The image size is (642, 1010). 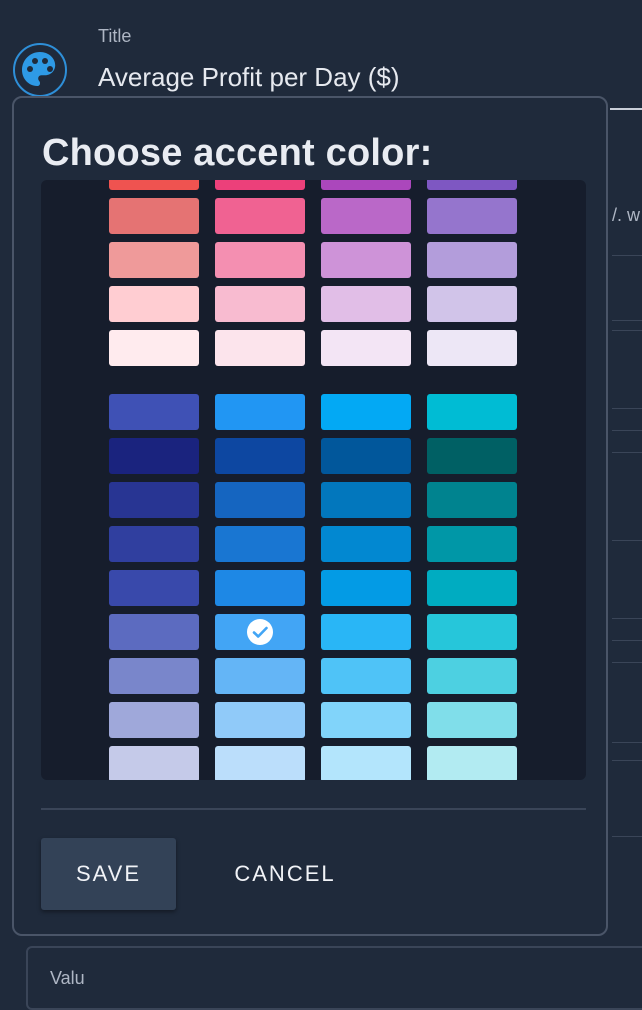 What do you see at coordinates (249, 77) in the screenshot?
I see `title-field-value: Average Profit per Day ($)` at bounding box center [249, 77].